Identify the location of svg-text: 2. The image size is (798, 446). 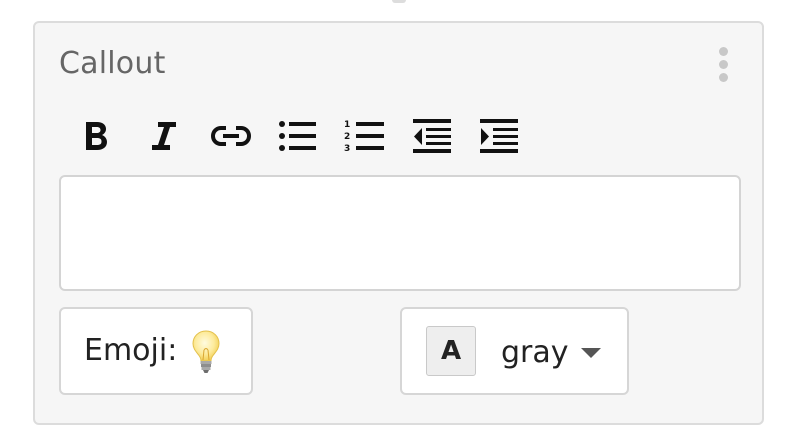
(347, 137).